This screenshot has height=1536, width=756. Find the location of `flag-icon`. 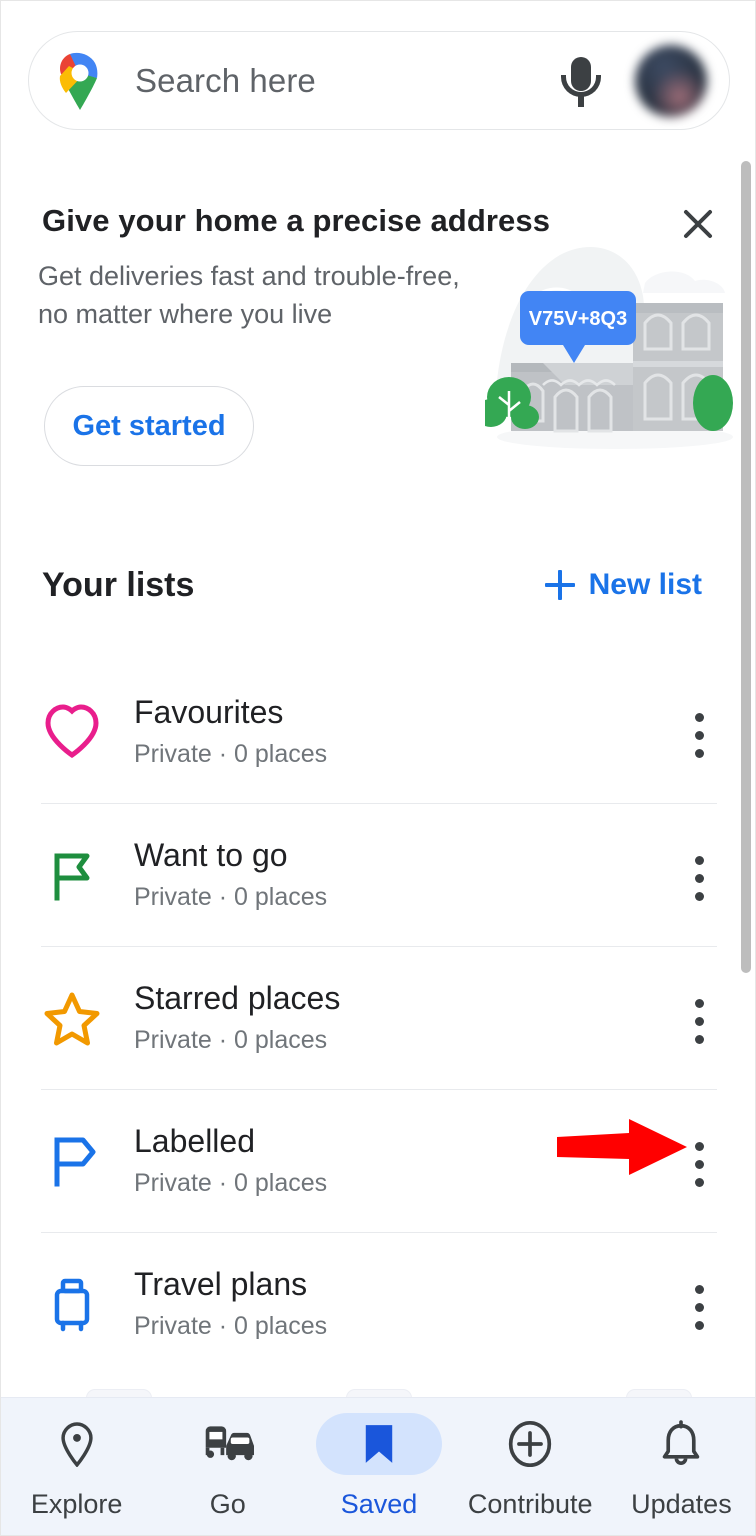

flag-icon is located at coordinates (72, 875).